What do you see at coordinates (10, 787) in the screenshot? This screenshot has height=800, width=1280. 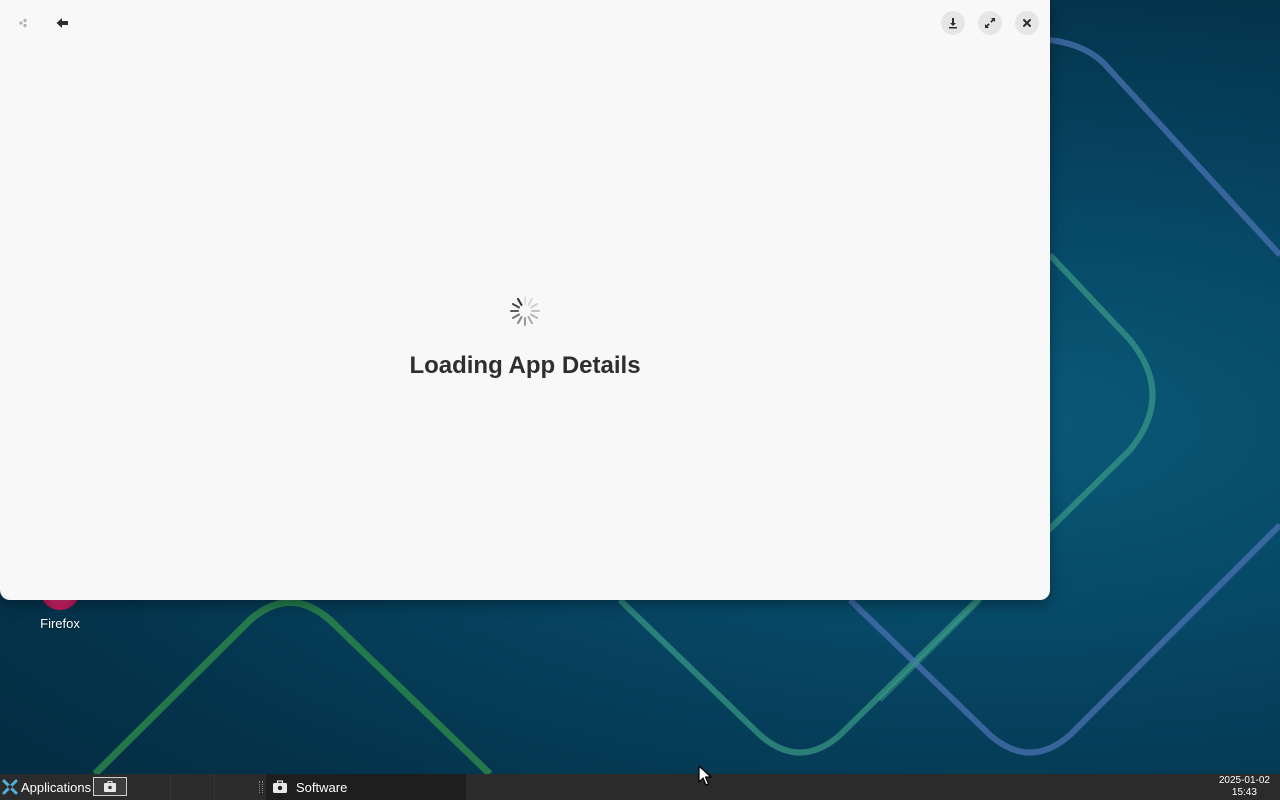 I see `xfce-logo-icon` at bounding box center [10, 787].